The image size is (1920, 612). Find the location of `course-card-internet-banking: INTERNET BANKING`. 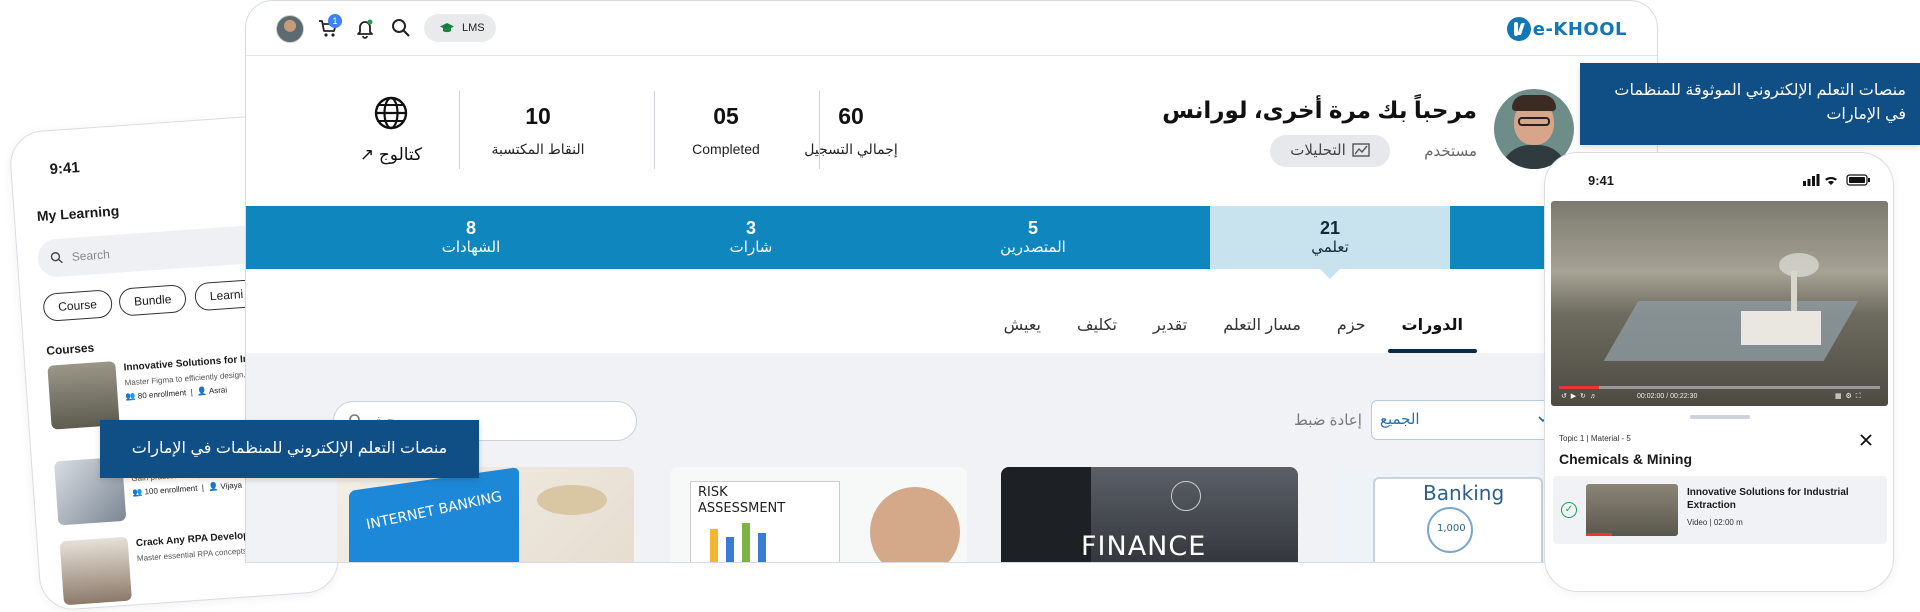

course-card-internet-banking: INTERNET BANKING is located at coordinates (485, 514).